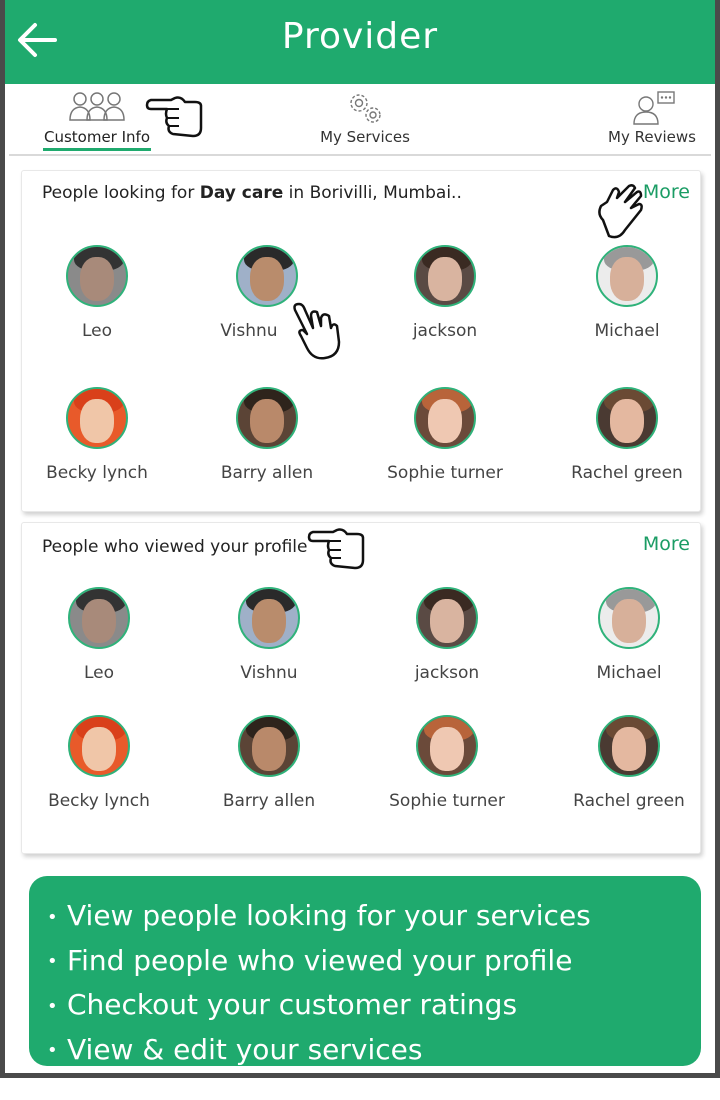 The width and height of the screenshot is (720, 1100). Describe the element at coordinates (317, 331) in the screenshot. I see `pointing-hand-click-icon` at that location.